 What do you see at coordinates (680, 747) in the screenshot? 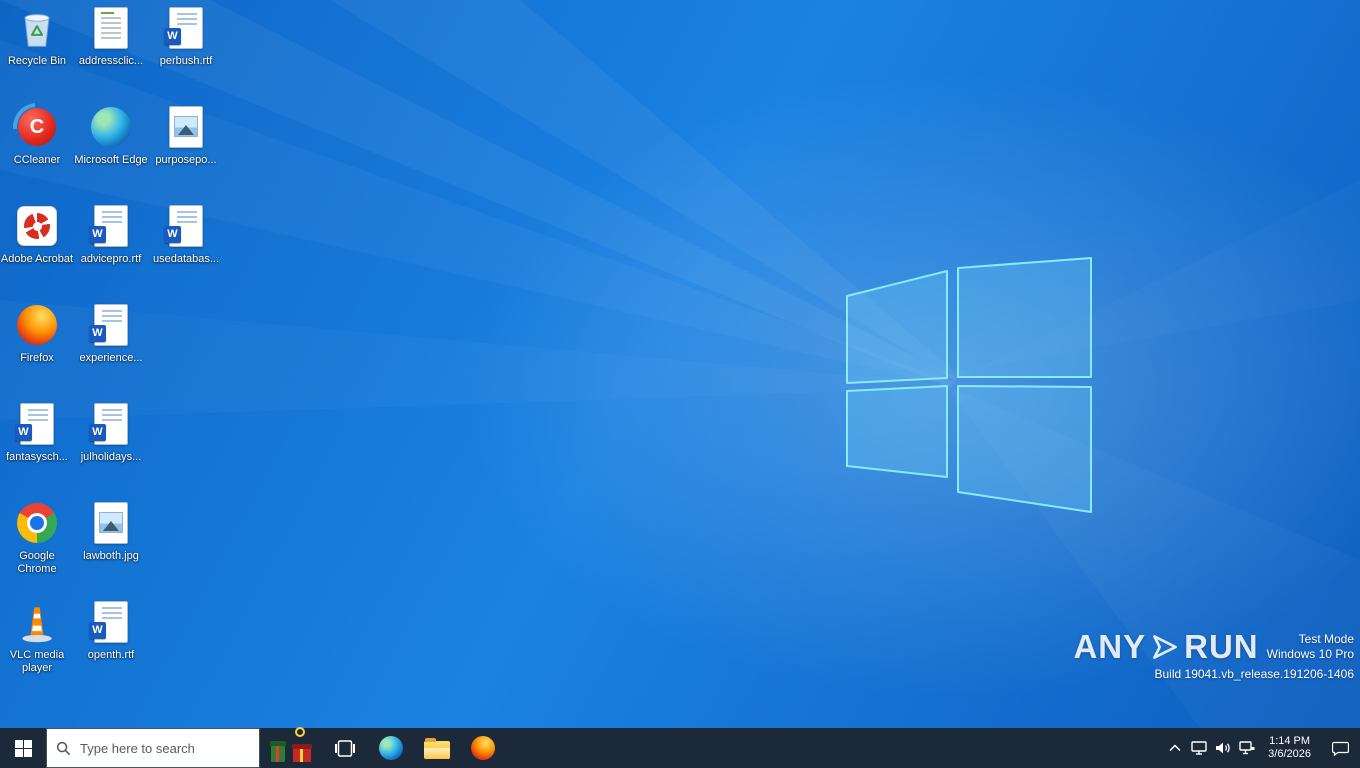
I see `taskbar: 1:14 PM 3/6/2026` at bounding box center [680, 747].